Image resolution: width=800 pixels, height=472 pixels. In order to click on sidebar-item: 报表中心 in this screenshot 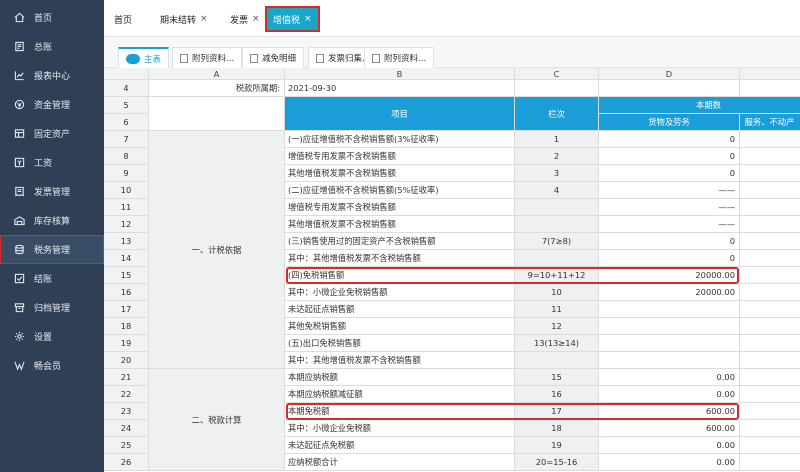, I will do `click(52, 75)`.